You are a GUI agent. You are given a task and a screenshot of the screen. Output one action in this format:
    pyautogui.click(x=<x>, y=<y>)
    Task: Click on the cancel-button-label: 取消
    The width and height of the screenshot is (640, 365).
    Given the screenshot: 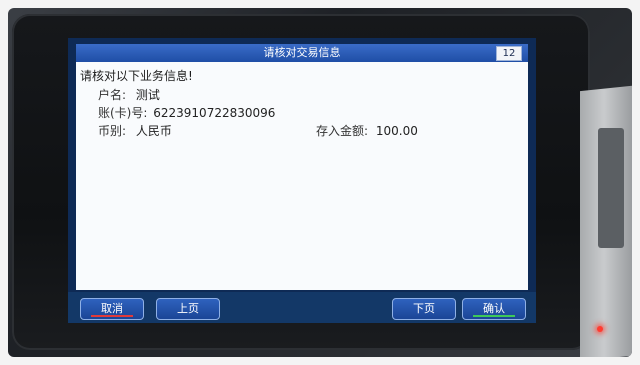 What is the action you would take?
    pyautogui.click(x=112, y=308)
    